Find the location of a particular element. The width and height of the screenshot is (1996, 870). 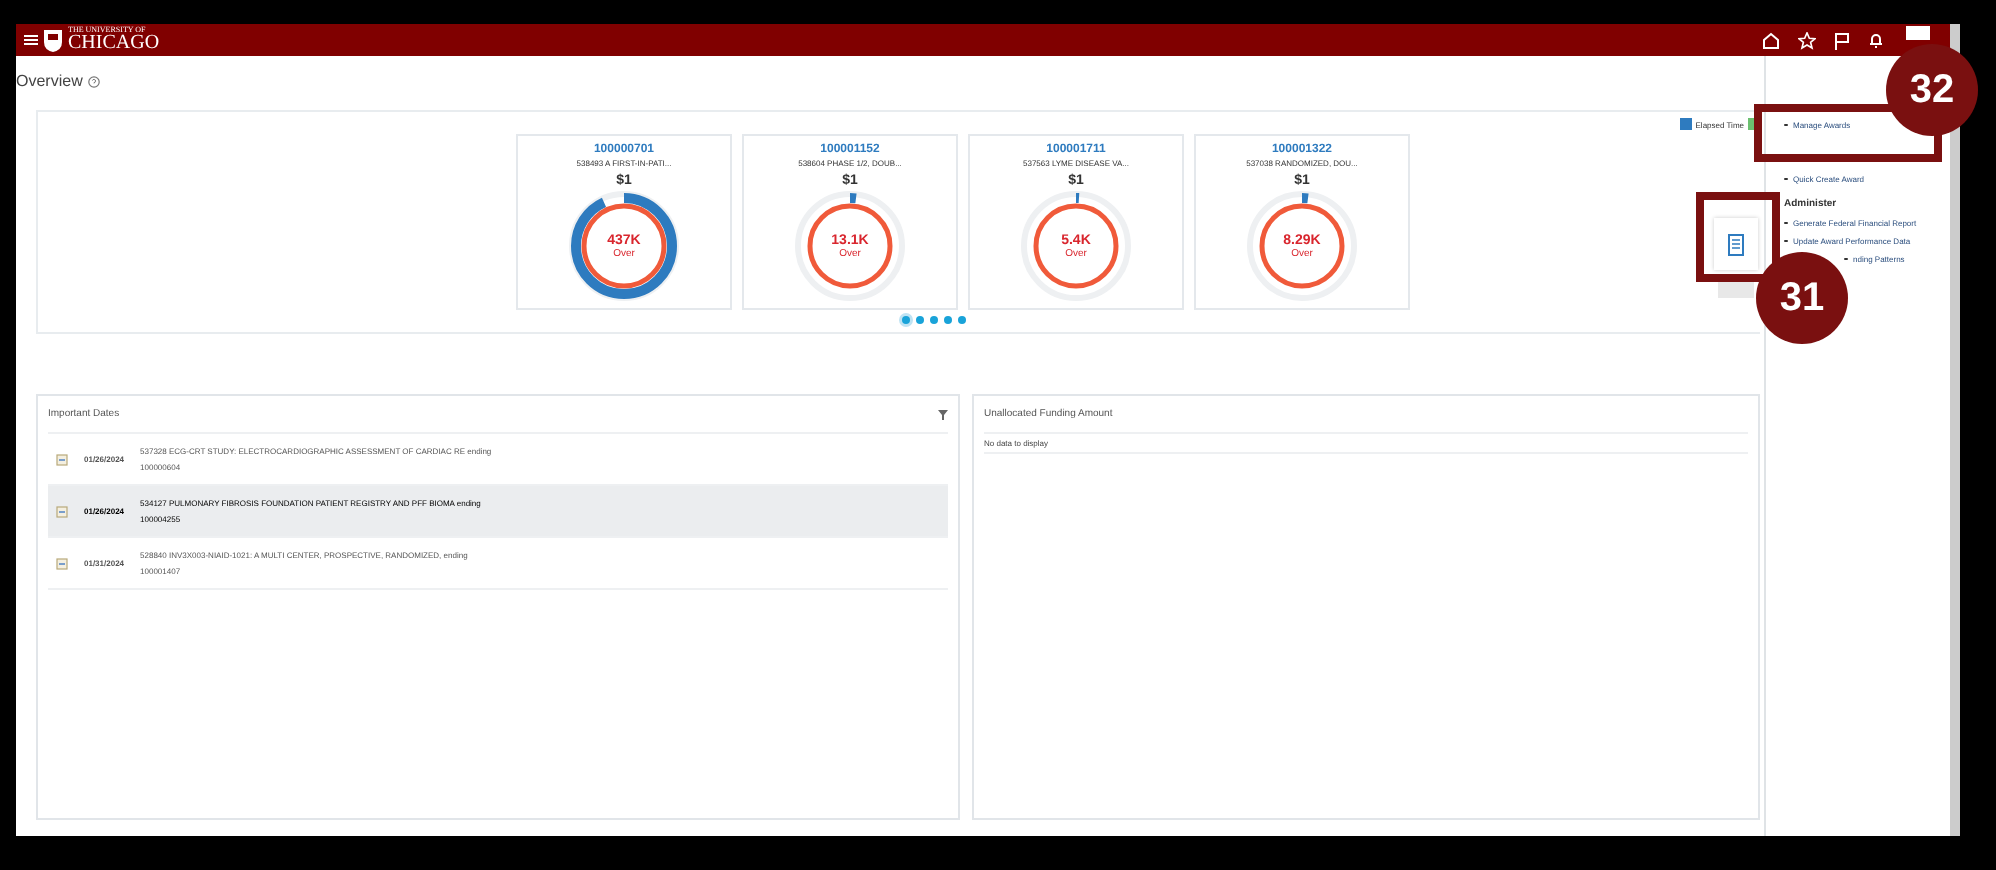

page-title: Overview is located at coordinates (49, 81).